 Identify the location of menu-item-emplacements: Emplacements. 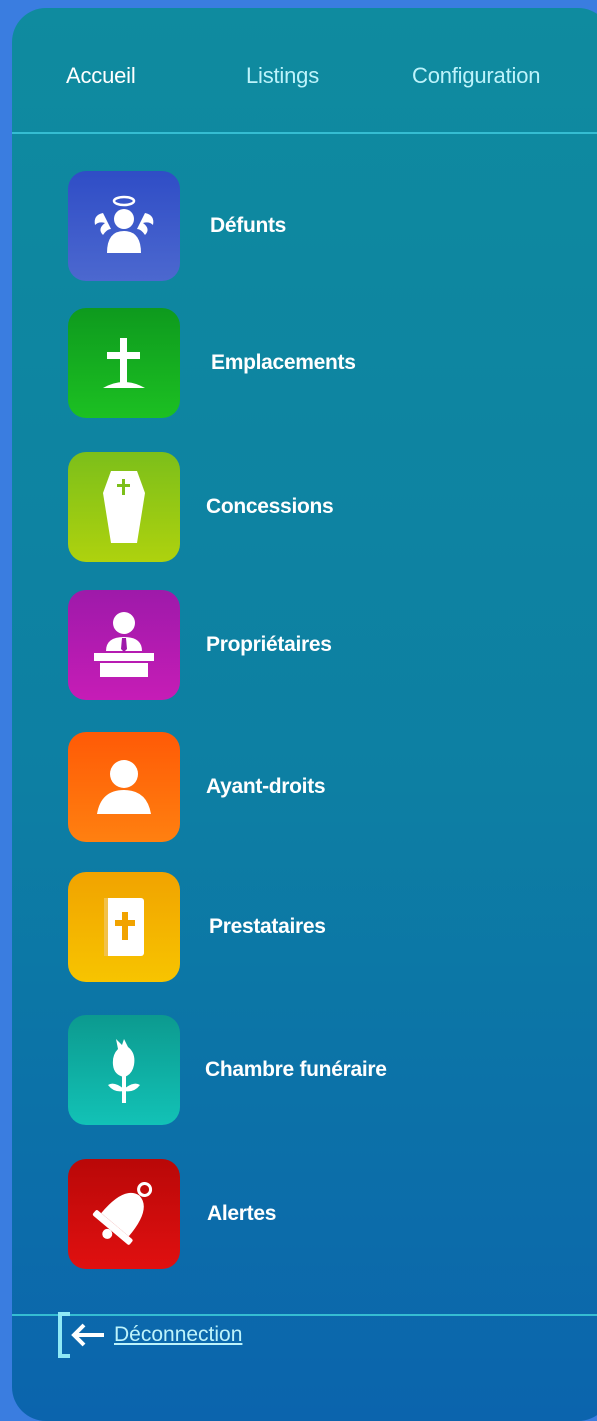
(318, 363).